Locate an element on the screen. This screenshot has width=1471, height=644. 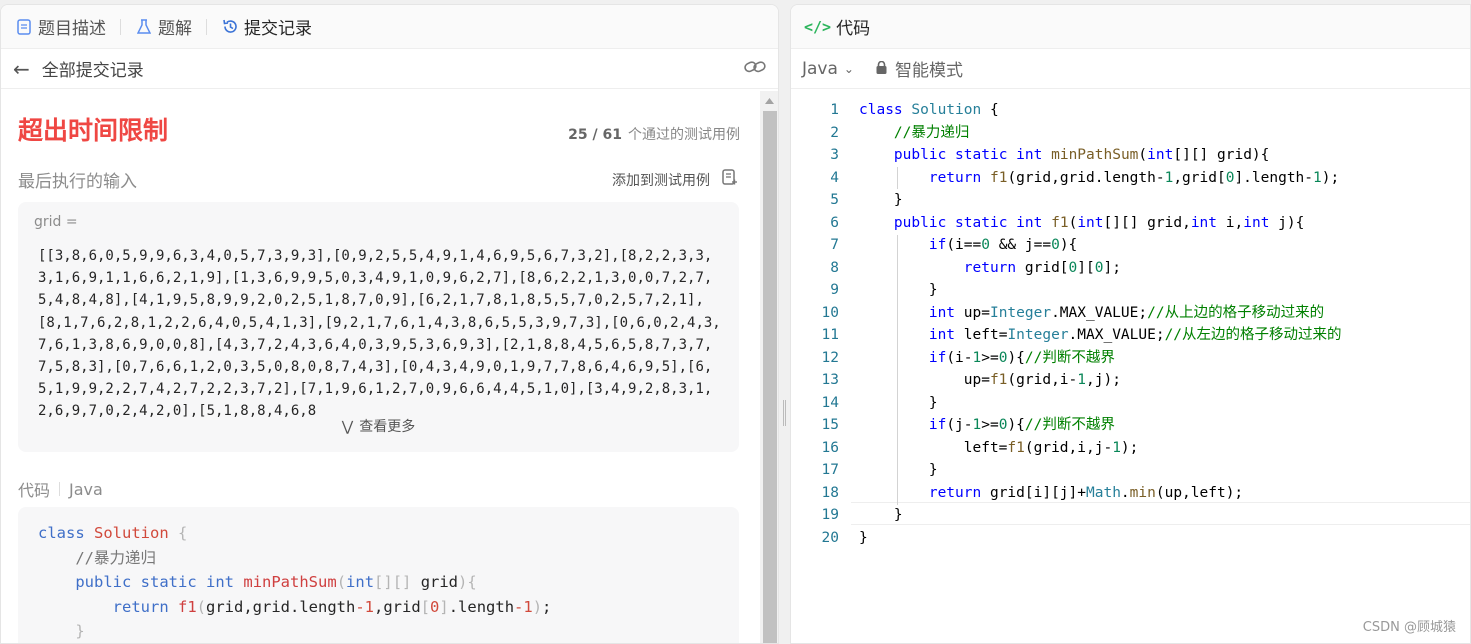
line-number: 2 is located at coordinates (834, 132).